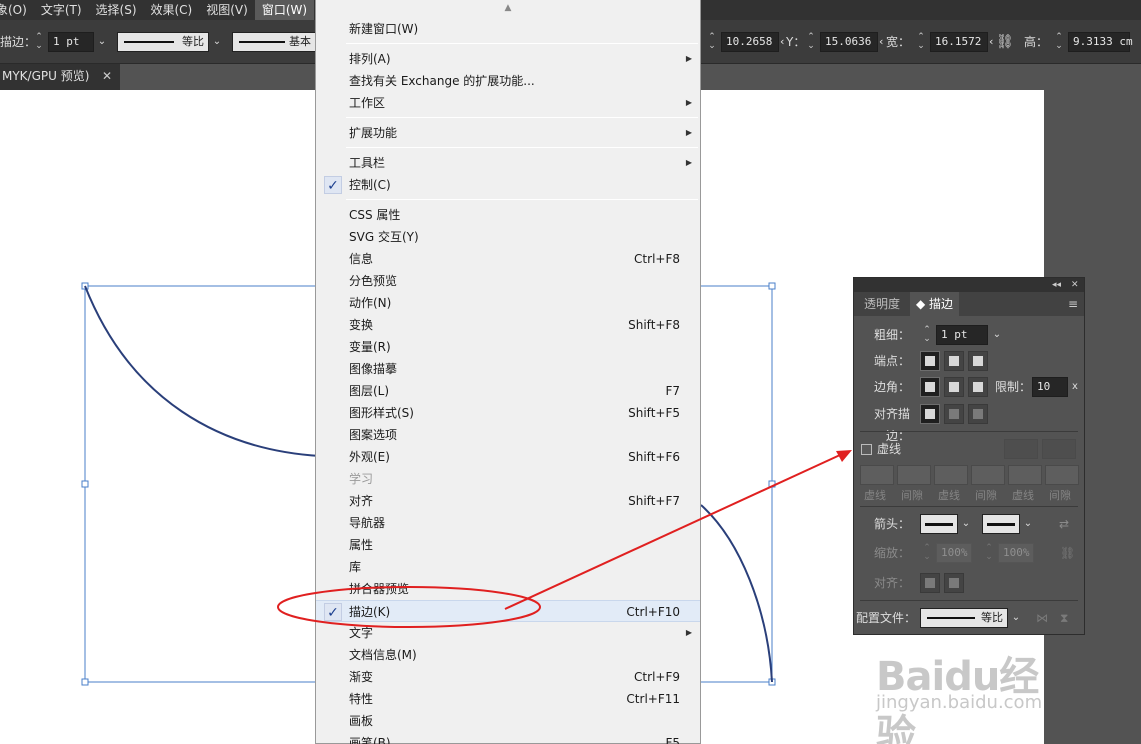 The width and height of the screenshot is (1141, 744). Describe the element at coordinates (409, 607) in the screenshot. I see `annotation-ellipse` at that location.